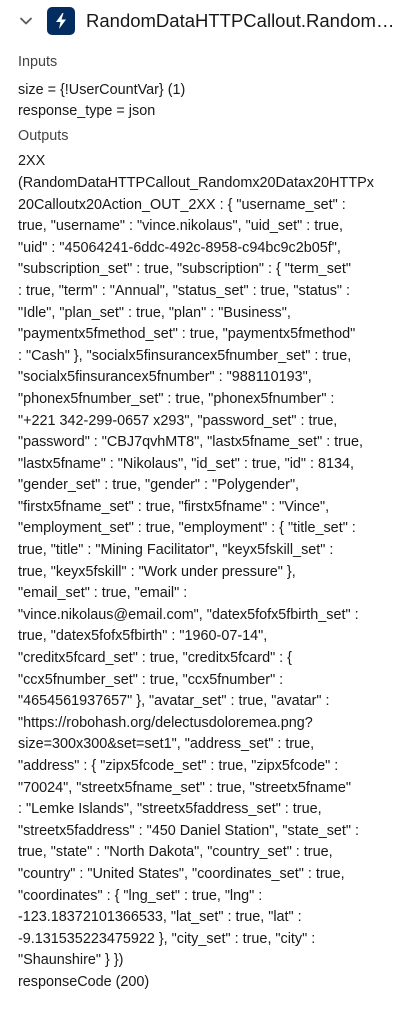 This screenshot has width=411, height=1023. I want to click on response-code: responseCode (200), so click(84, 981).